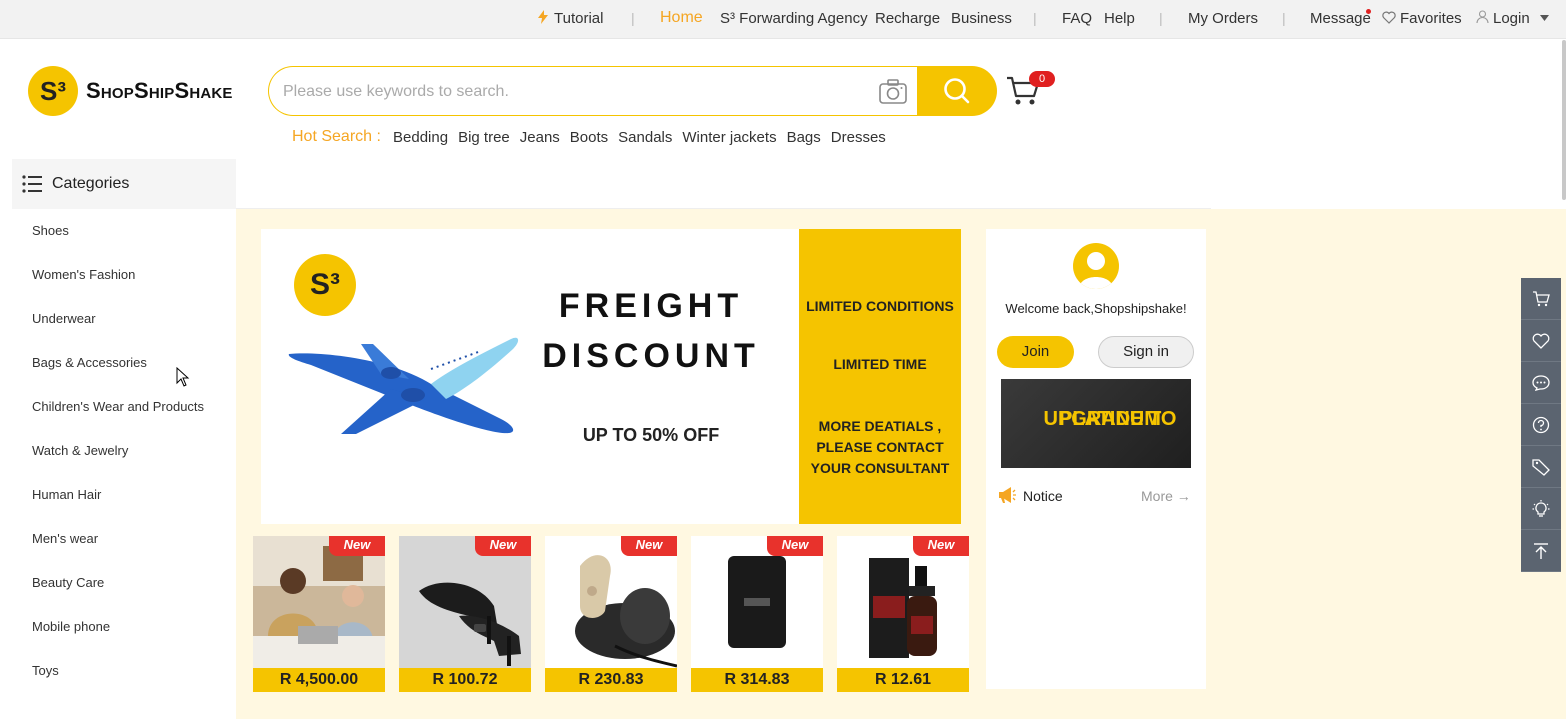 Image resolution: width=1566 pixels, height=719 pixels. I want to click on help-icon, so click(1541, 424).